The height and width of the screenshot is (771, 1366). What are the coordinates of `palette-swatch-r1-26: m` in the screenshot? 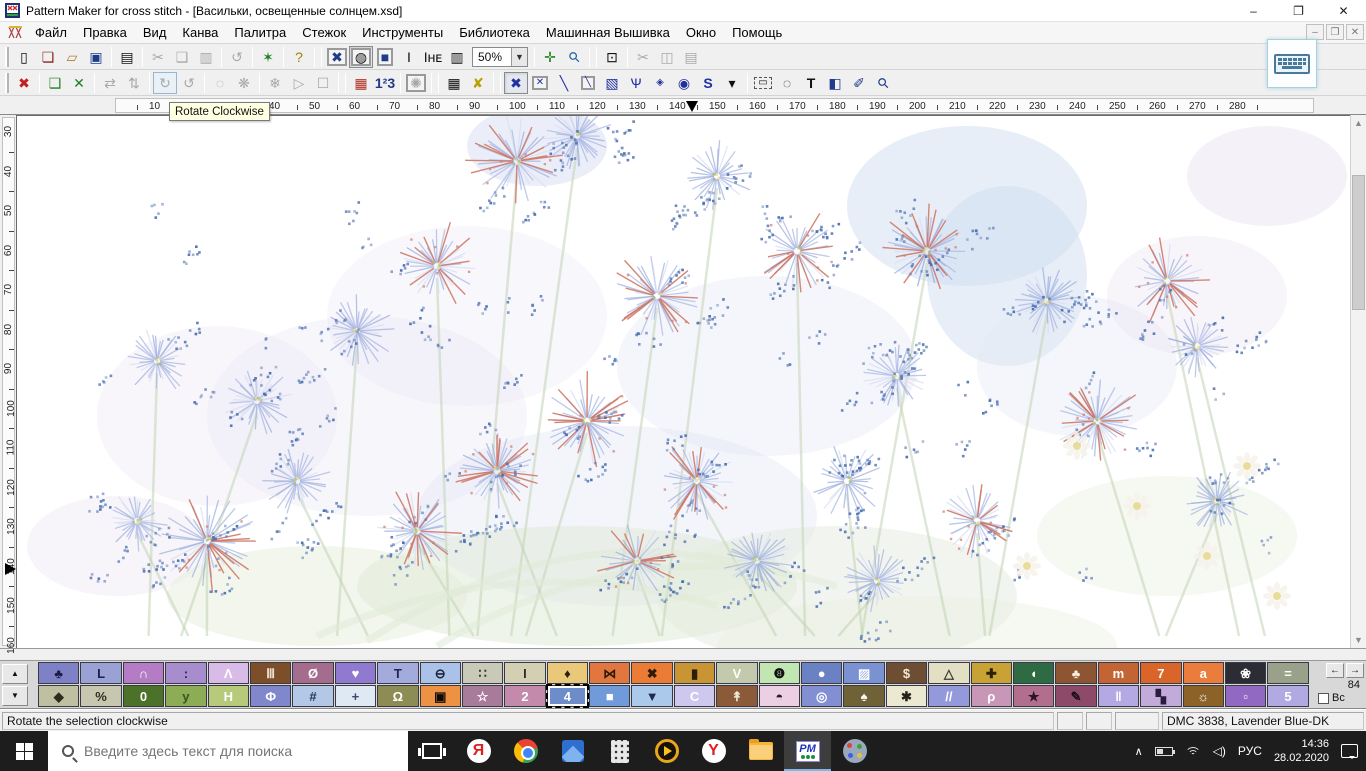 It's located at (1118, 673).